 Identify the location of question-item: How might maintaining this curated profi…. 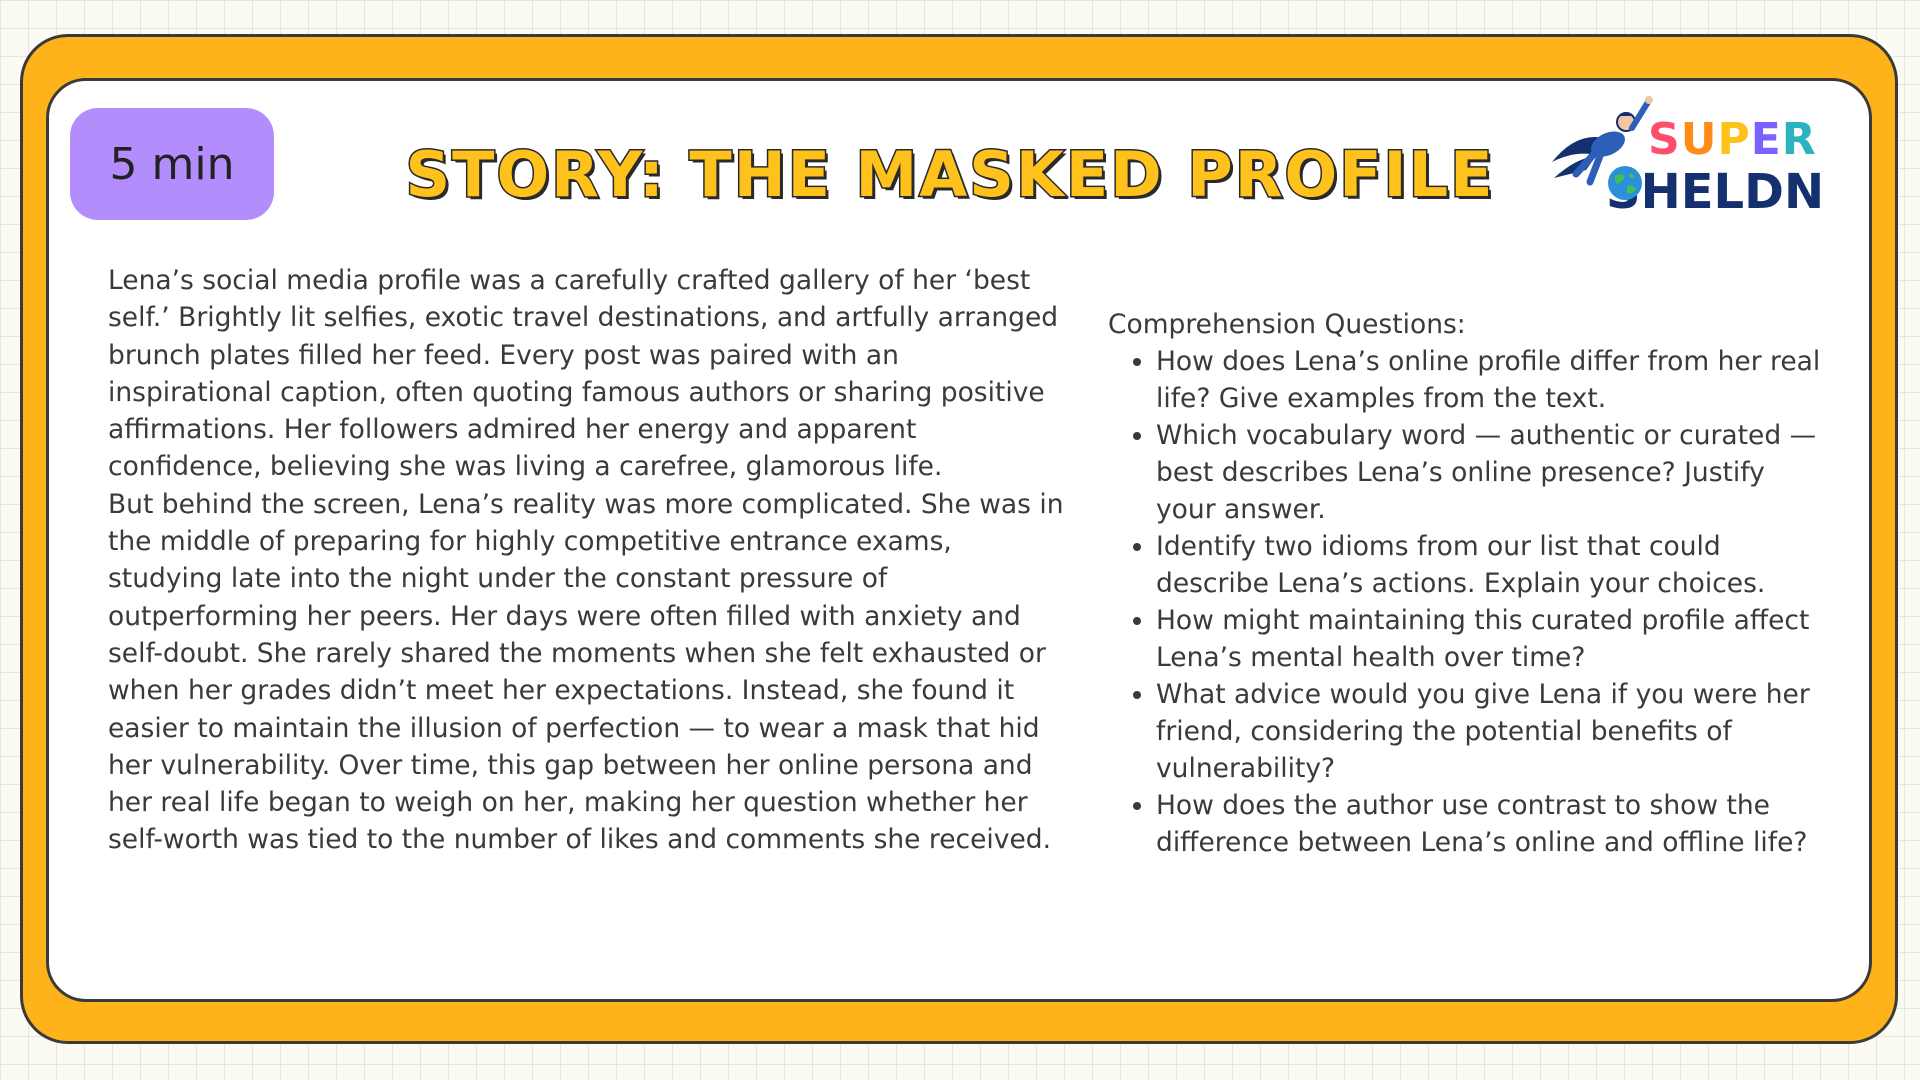
(1492, 639).